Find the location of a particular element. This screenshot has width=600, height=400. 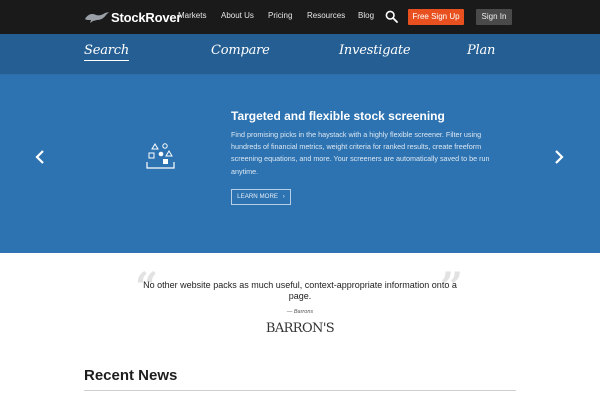

tab-investigate: Investigate is located at coordinates (375, 50).